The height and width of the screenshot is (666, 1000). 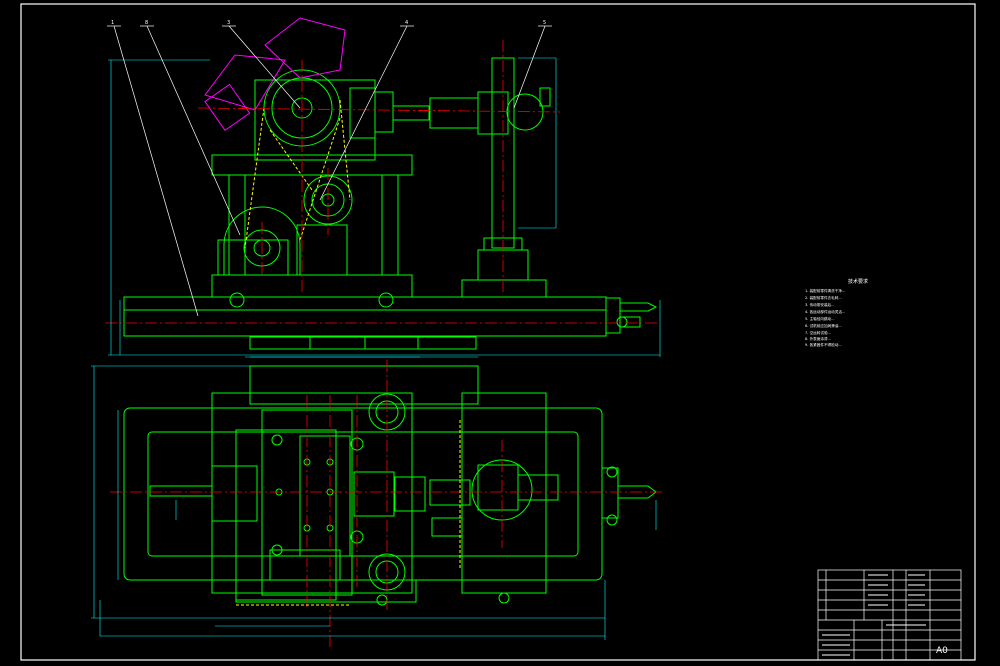 What do you see at coordinates (631, 315) in the screenshot?
I see `handwheel-front` at bounding box center [631, 315].